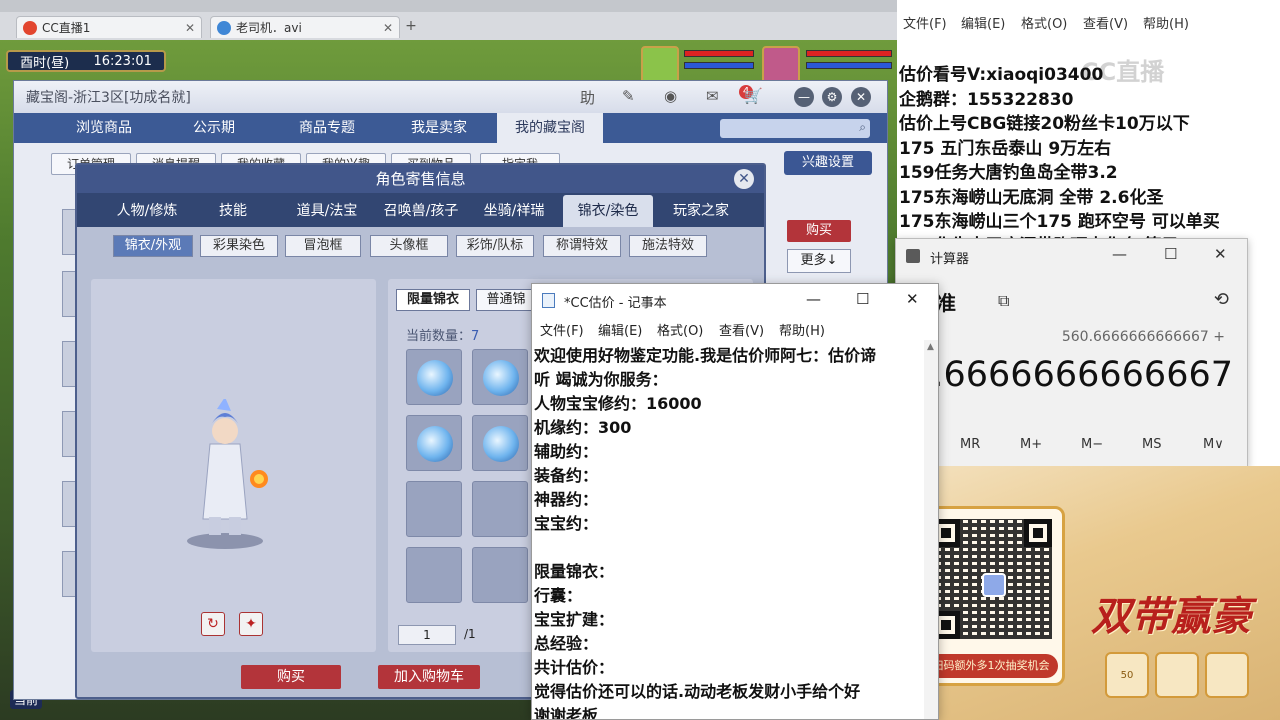 This screenshot has height=720, width=1280. Describe the element at coordinates (439, 336) in the screenshot. I see `current-count-label: 当前数量：` at that location.